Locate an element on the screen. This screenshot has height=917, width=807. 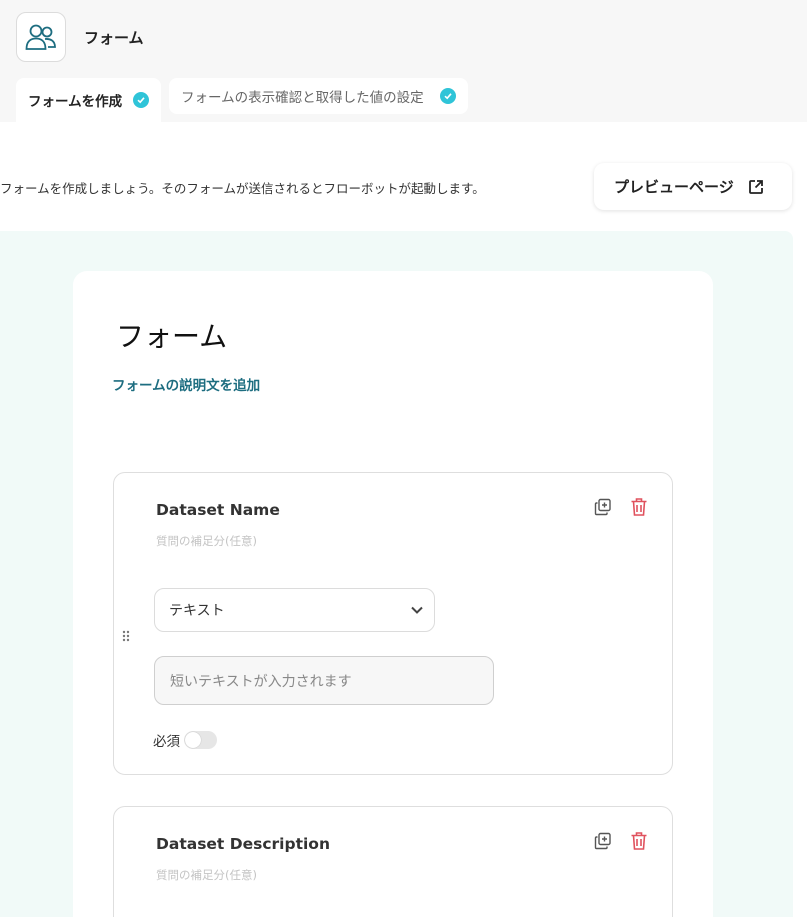
preview-page-button: プレビューページ is located at coordinates (693, 186).